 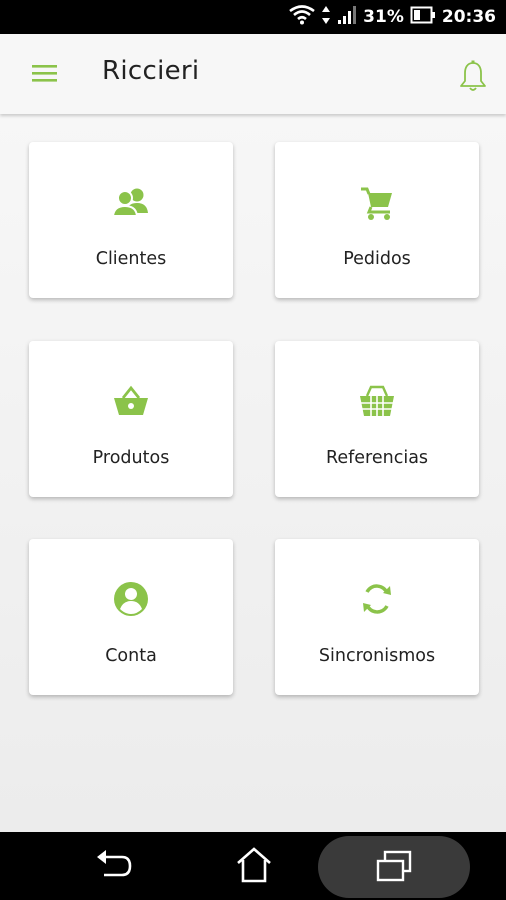 What do you see at coordinates (377, 458) in the screenshot?
I see `card-label: Referencias` at bounding box center [377, 458].